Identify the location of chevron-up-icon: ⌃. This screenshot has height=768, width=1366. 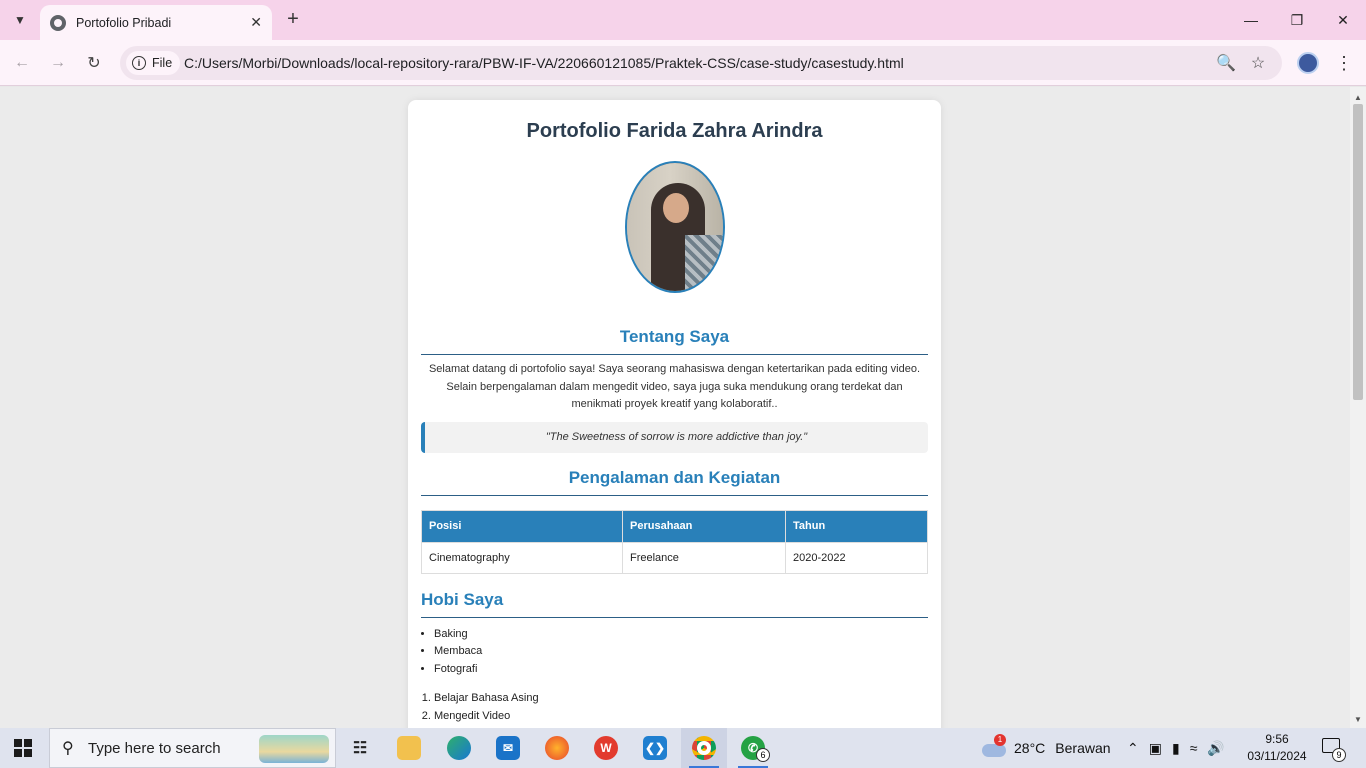
(1133, 748).